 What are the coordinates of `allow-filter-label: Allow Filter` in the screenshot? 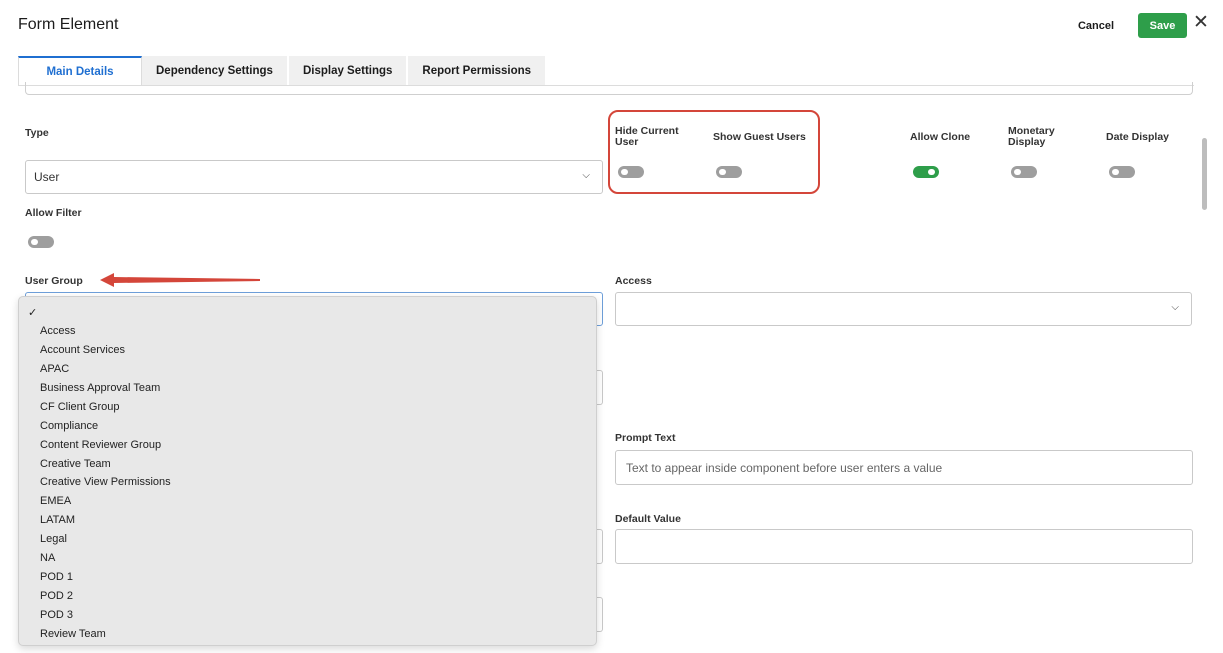 It's located at (53, 213).